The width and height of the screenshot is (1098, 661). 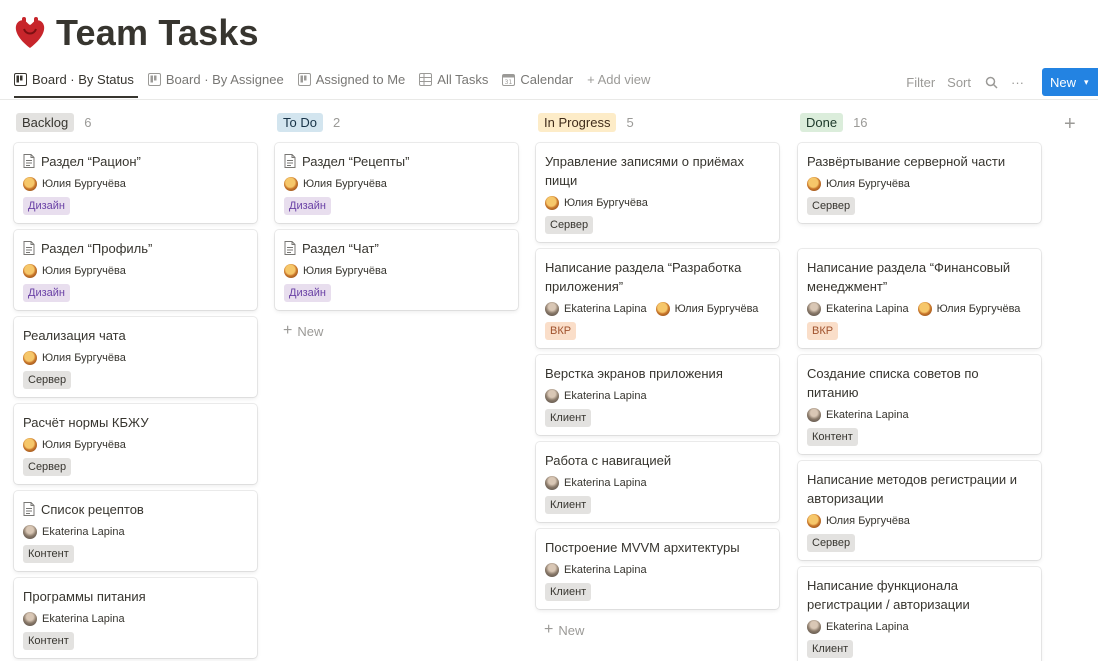 I want to click on more-options-button: ···, so click(x=1017, y=82).